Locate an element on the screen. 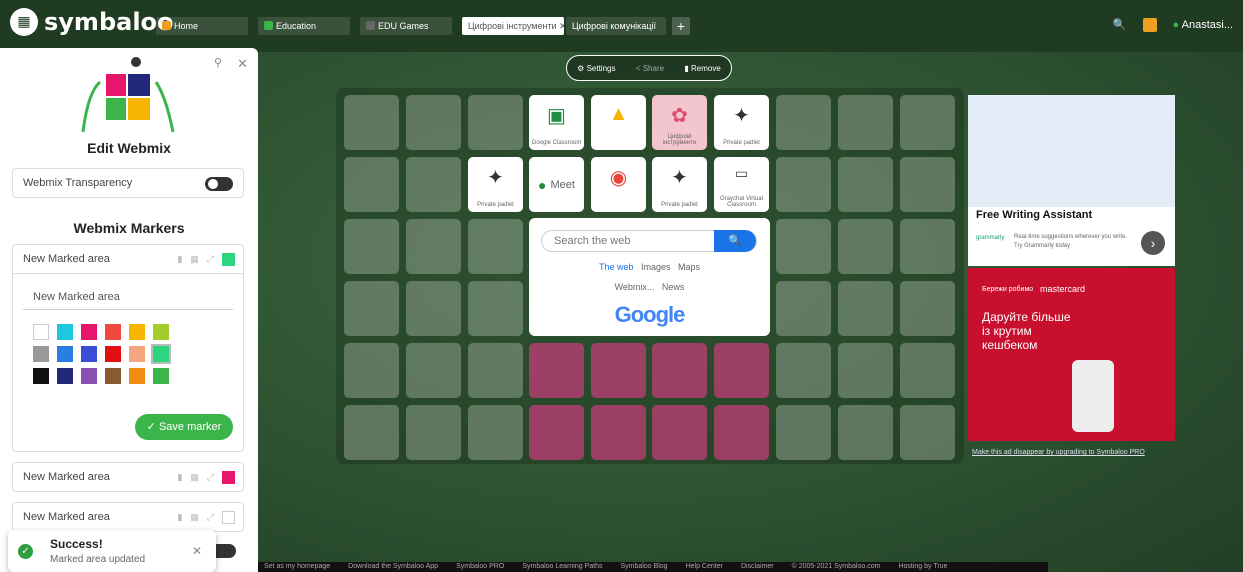 Image resolution: width=1243 pixels, height=572 pixels. option-web: The web is located at coordinates (616, 267).